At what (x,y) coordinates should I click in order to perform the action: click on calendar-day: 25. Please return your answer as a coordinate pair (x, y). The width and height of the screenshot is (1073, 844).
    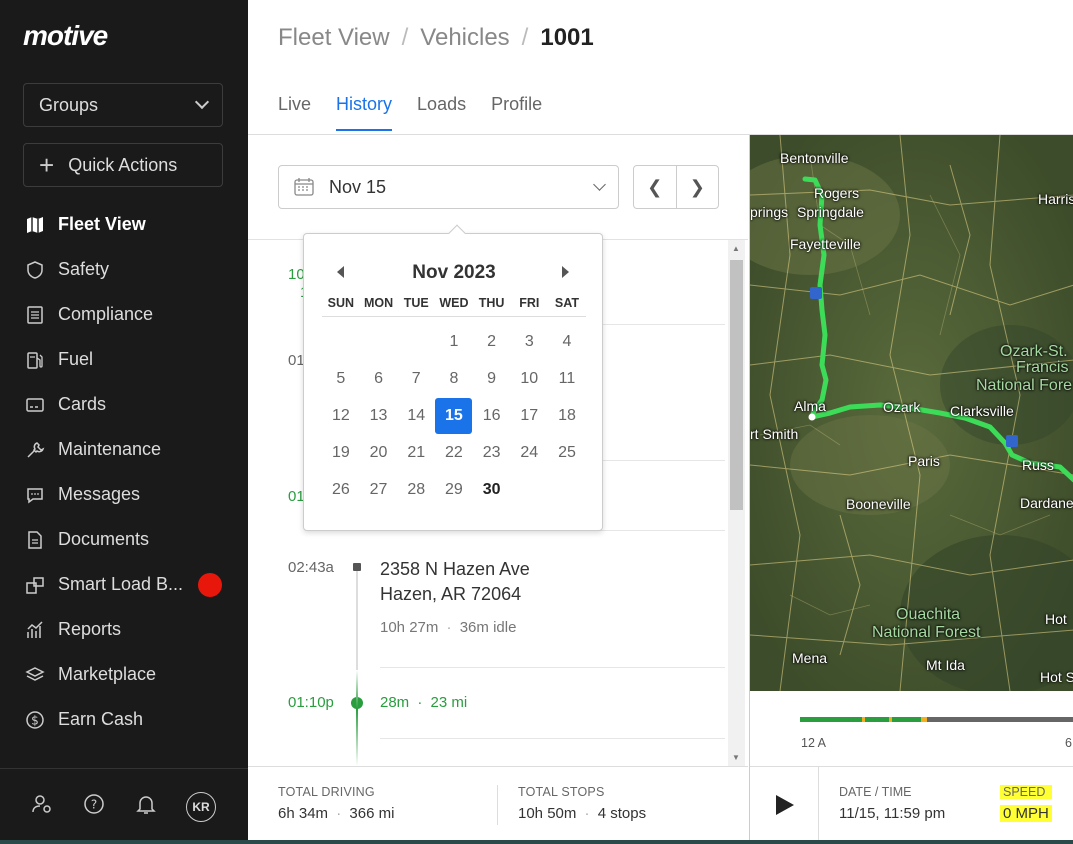
    Looking at the image, I should click on (567, 452).